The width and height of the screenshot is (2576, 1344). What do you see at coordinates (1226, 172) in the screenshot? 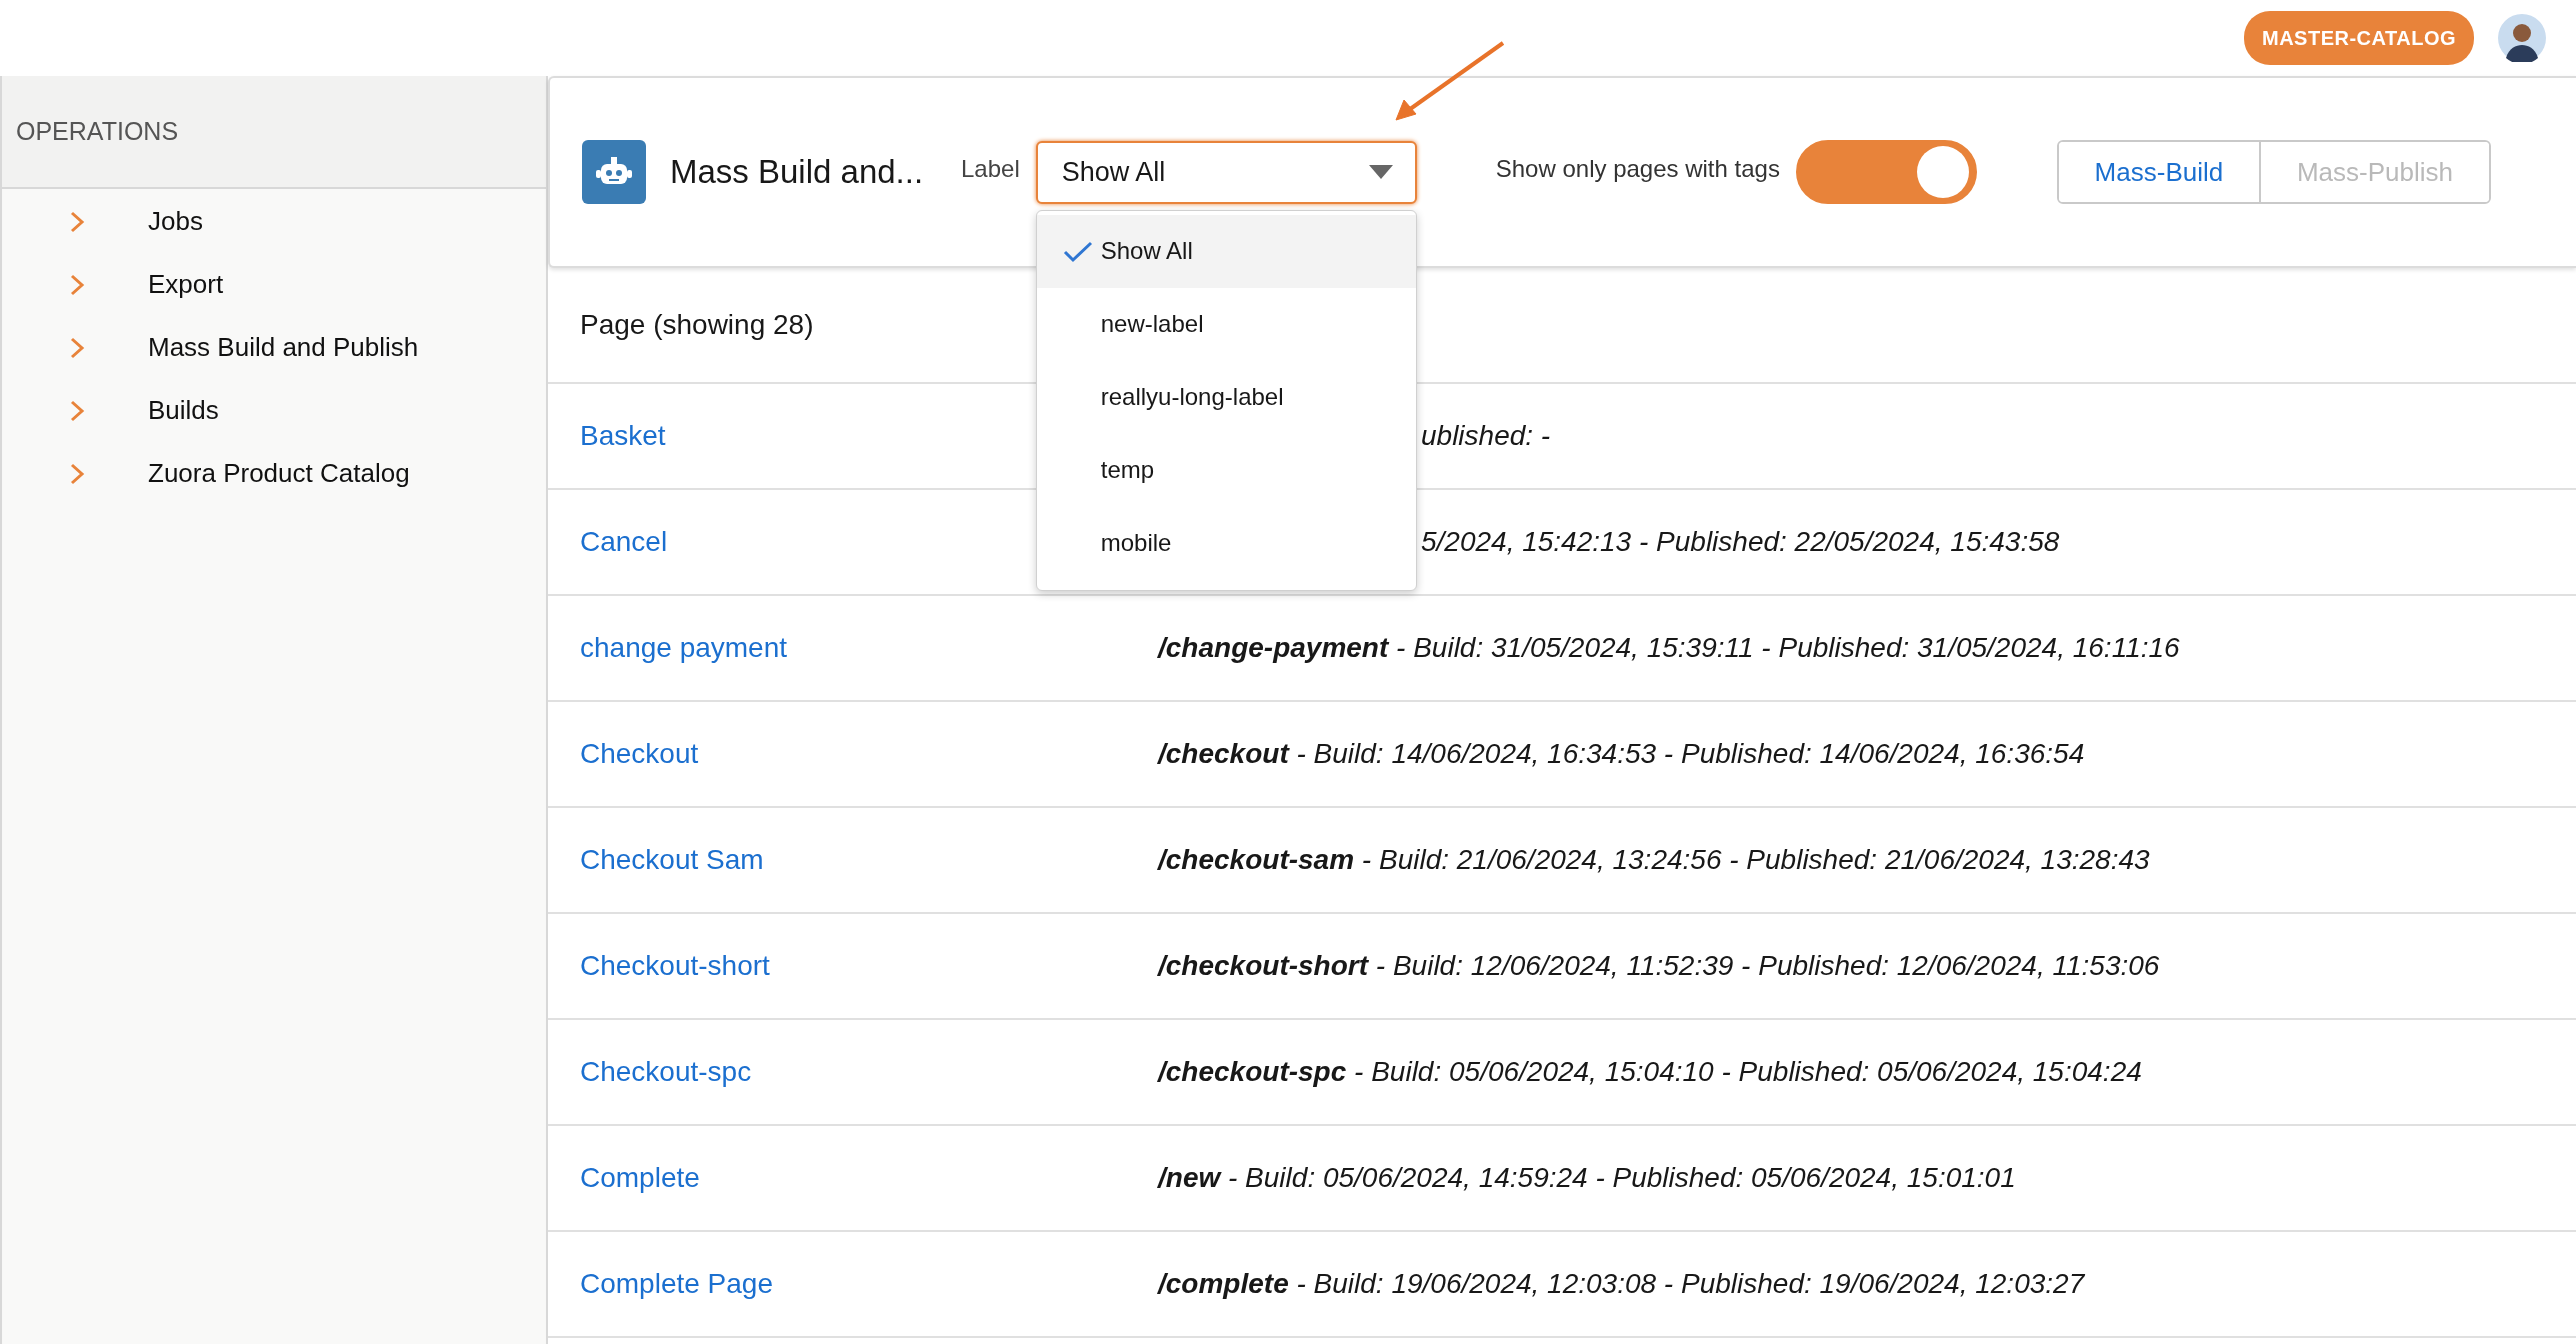
I see `label-select: Show All` at bounding box center [1226, 172].